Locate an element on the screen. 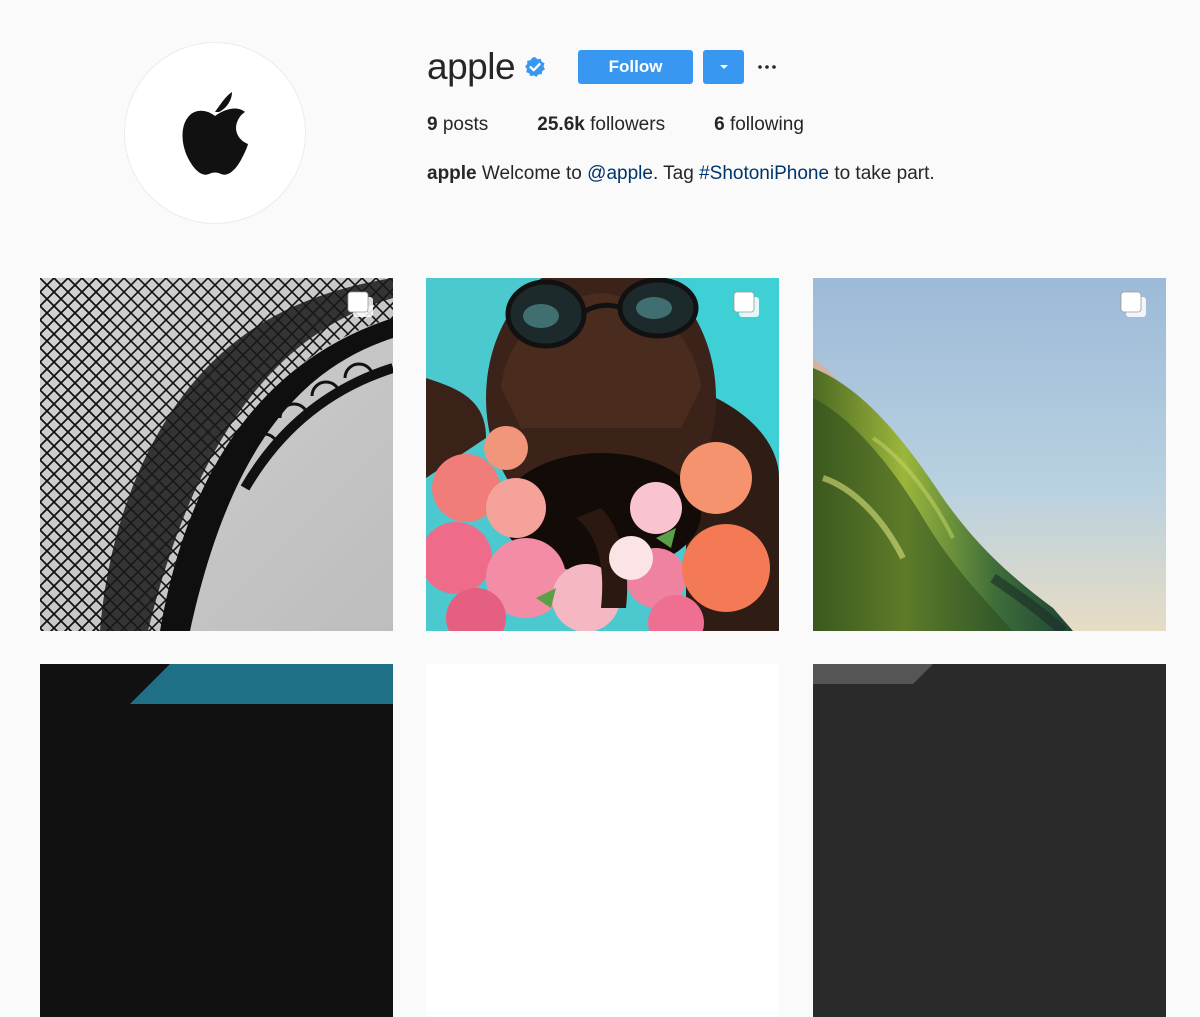 This screenshot has width=1200, height=1017. verified-badge-icon is located at coordinates (535, 67).